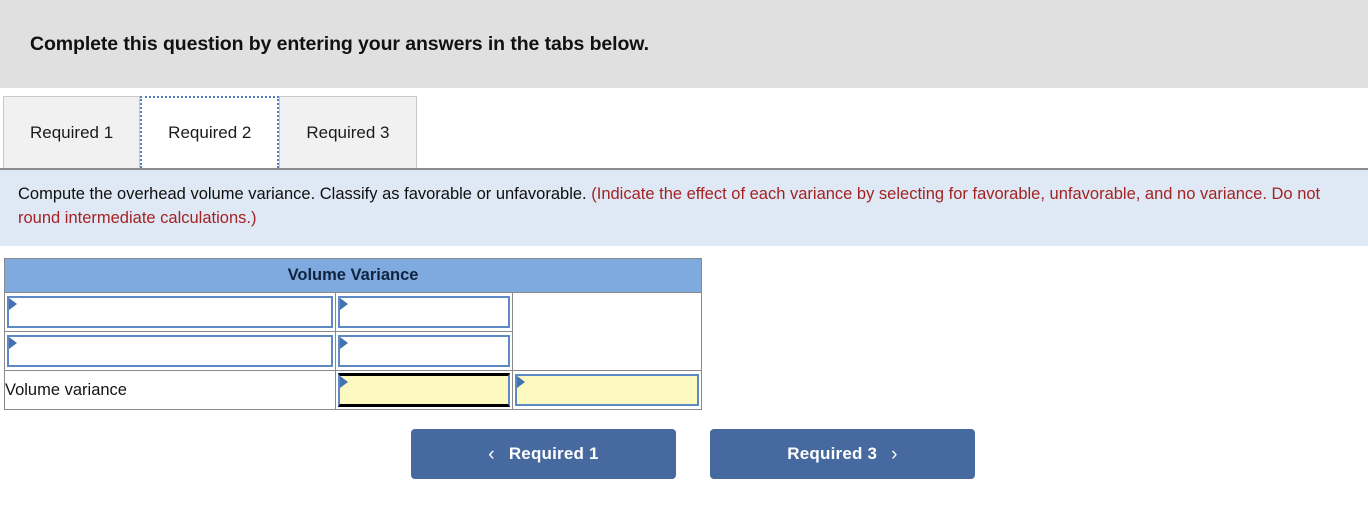  I want to click on row-2-amount-input, so click(424, 351).